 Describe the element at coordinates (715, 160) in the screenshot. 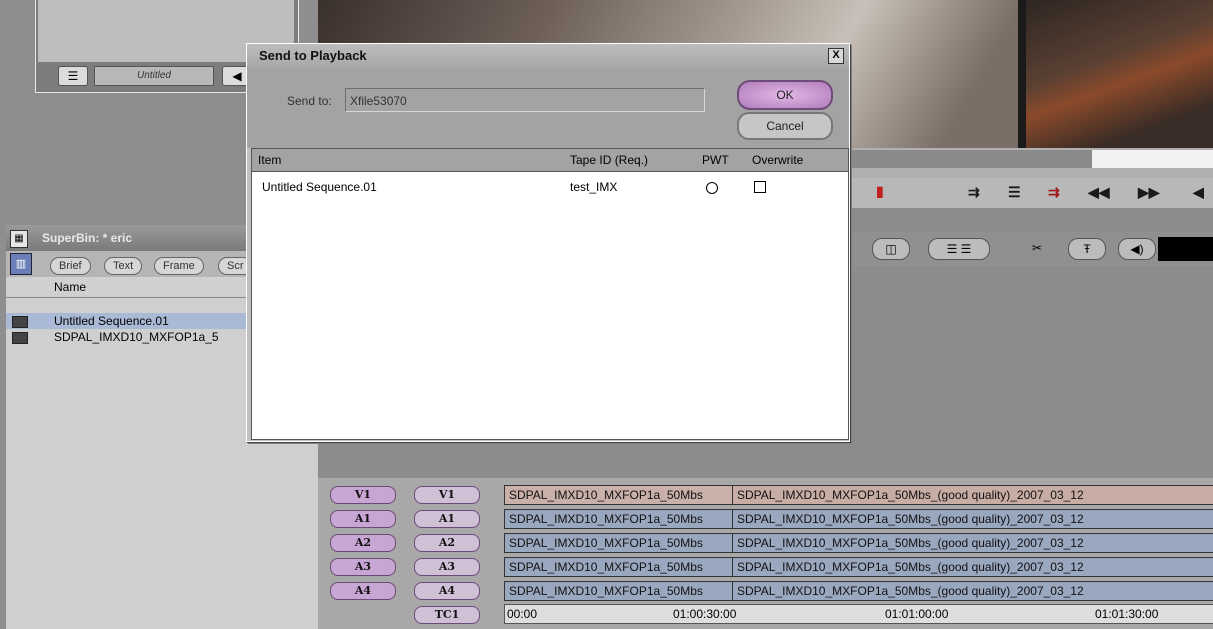

I see `pwt-column-header: PWT` at that location.